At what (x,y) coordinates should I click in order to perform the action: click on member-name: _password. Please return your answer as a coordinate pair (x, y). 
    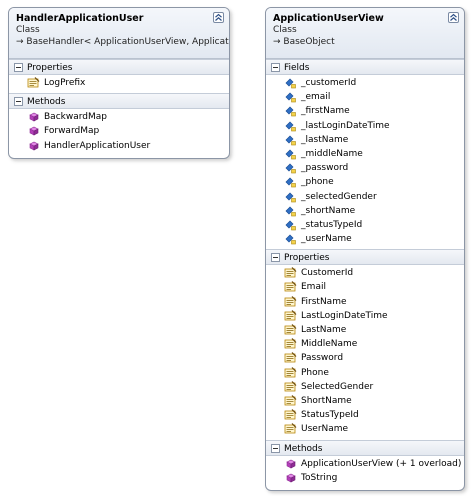
    Looking at the image, I should click on (325, 168).